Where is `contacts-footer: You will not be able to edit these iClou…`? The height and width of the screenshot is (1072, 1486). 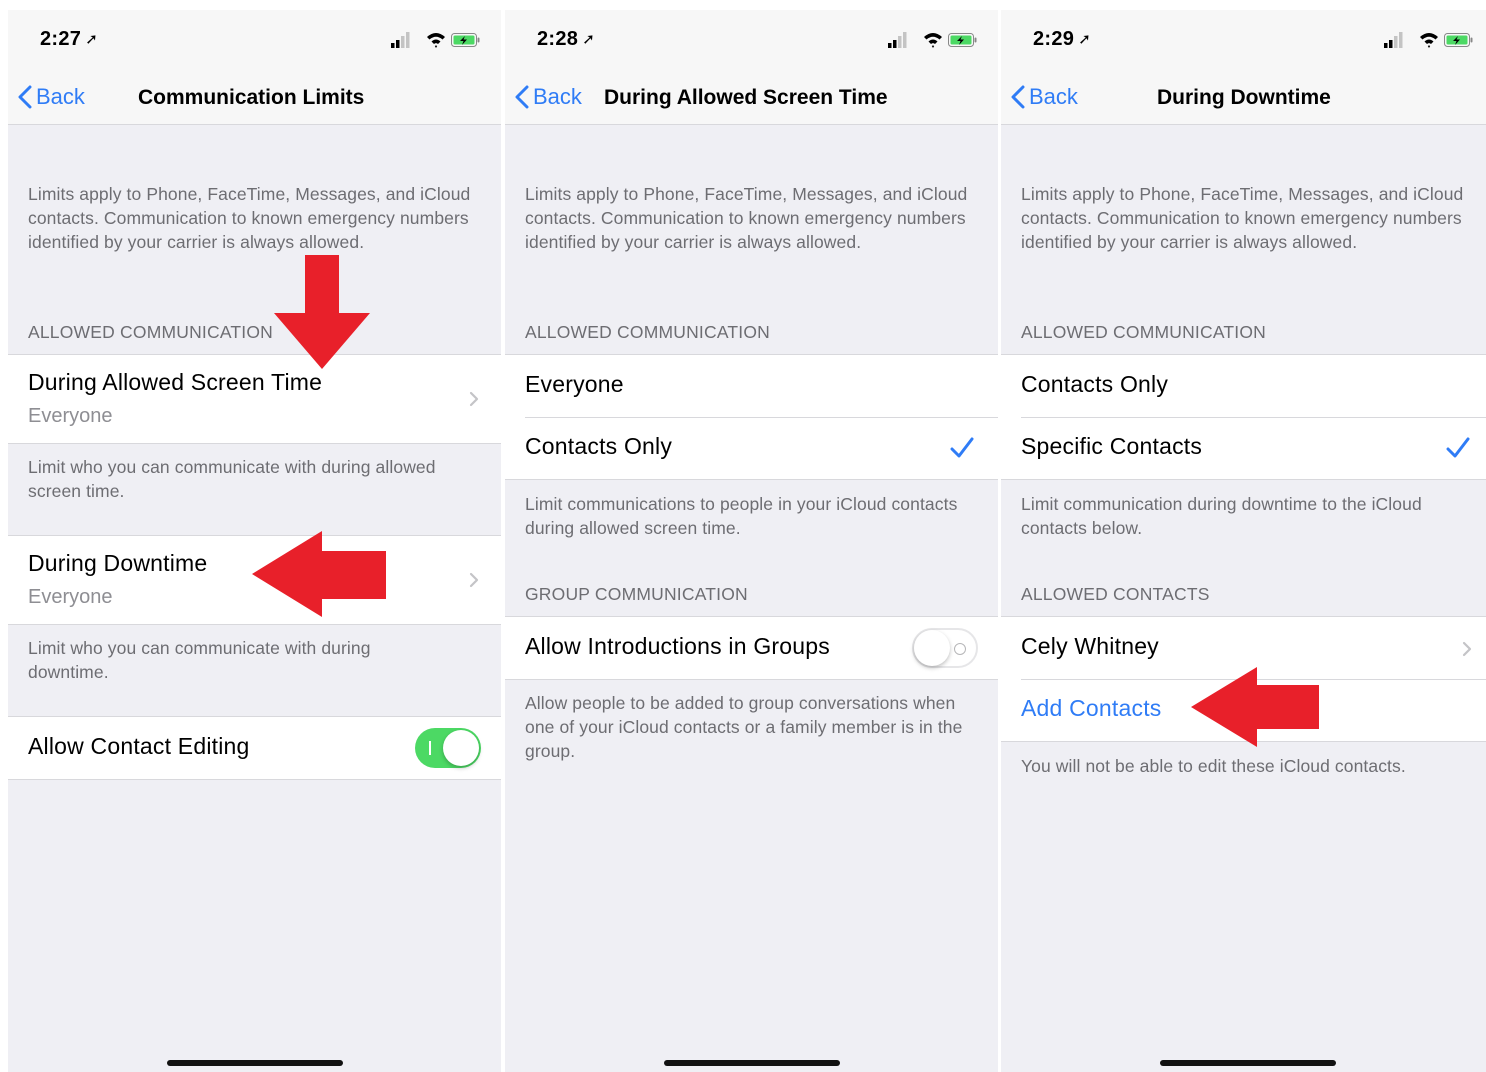 contacts-footer: You will not be able to edit these iClou… is located at coordinates (1213, 766).